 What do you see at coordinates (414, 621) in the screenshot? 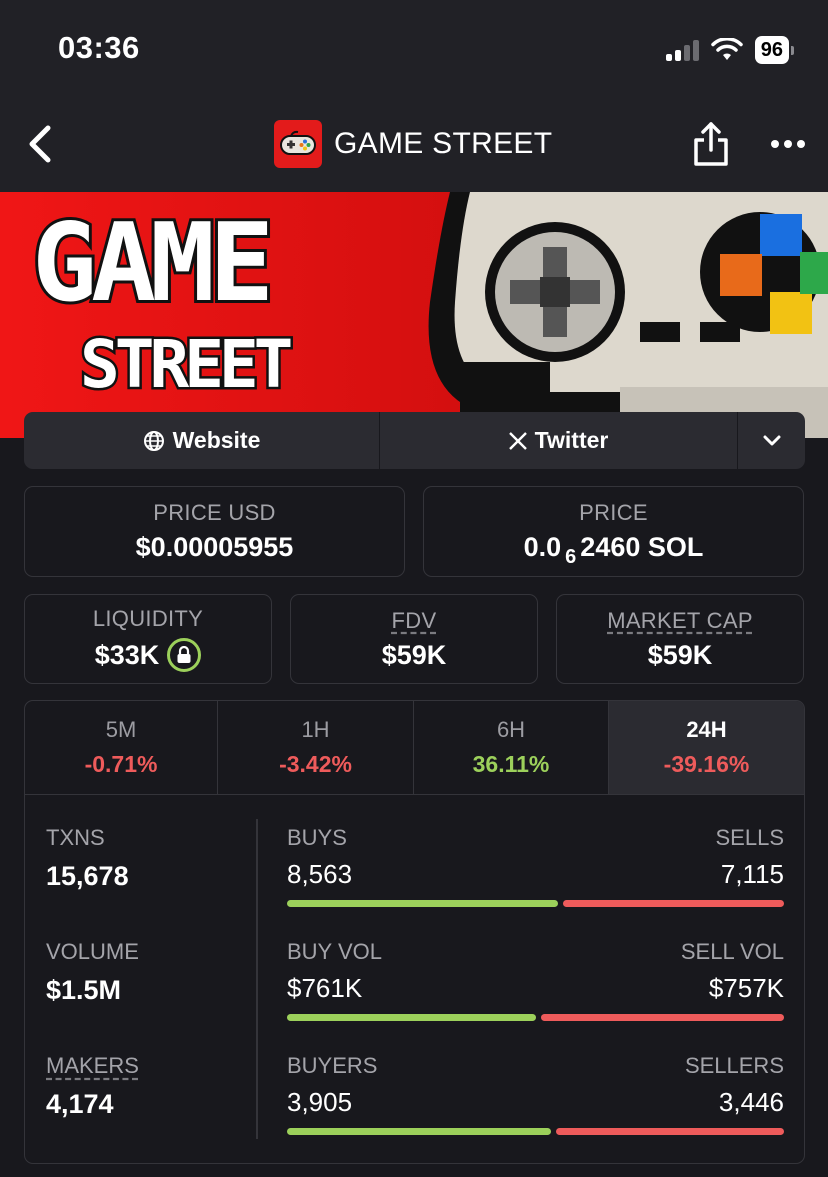
I see `fdv-label: FDV` at bounding box center [414, 621].